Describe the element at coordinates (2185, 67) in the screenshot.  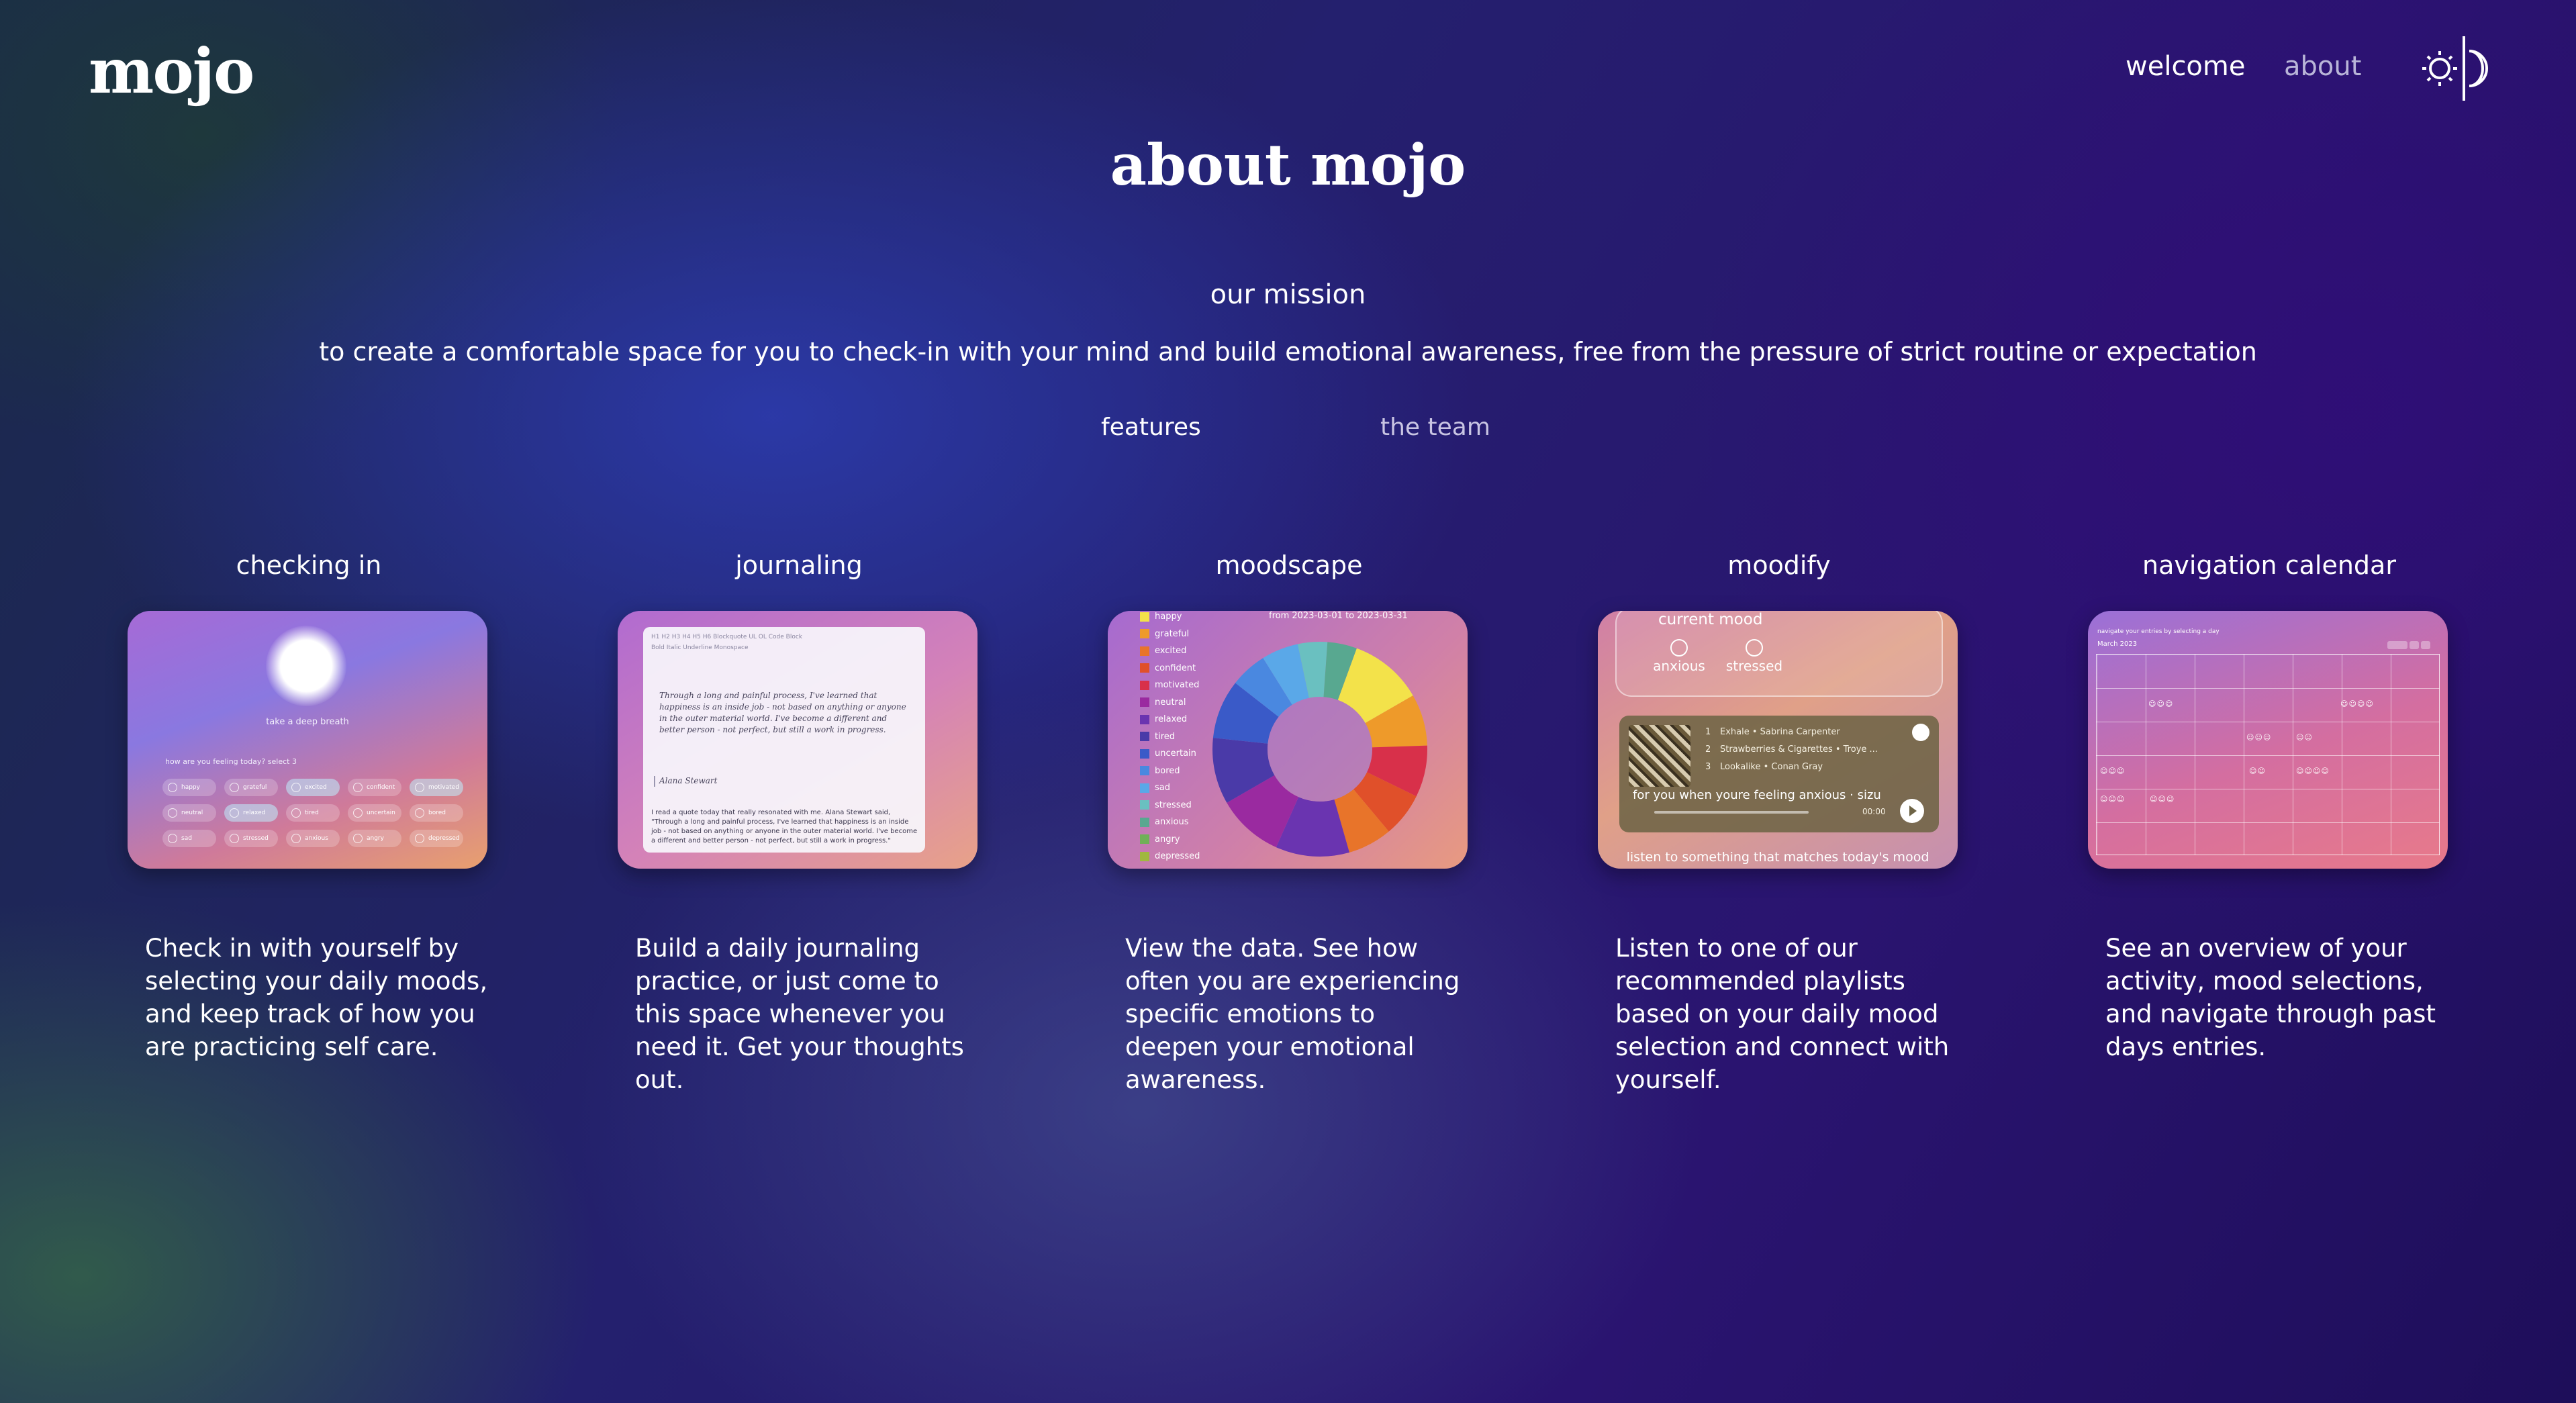
I see `nav-welcome-link: welcome` at that location.